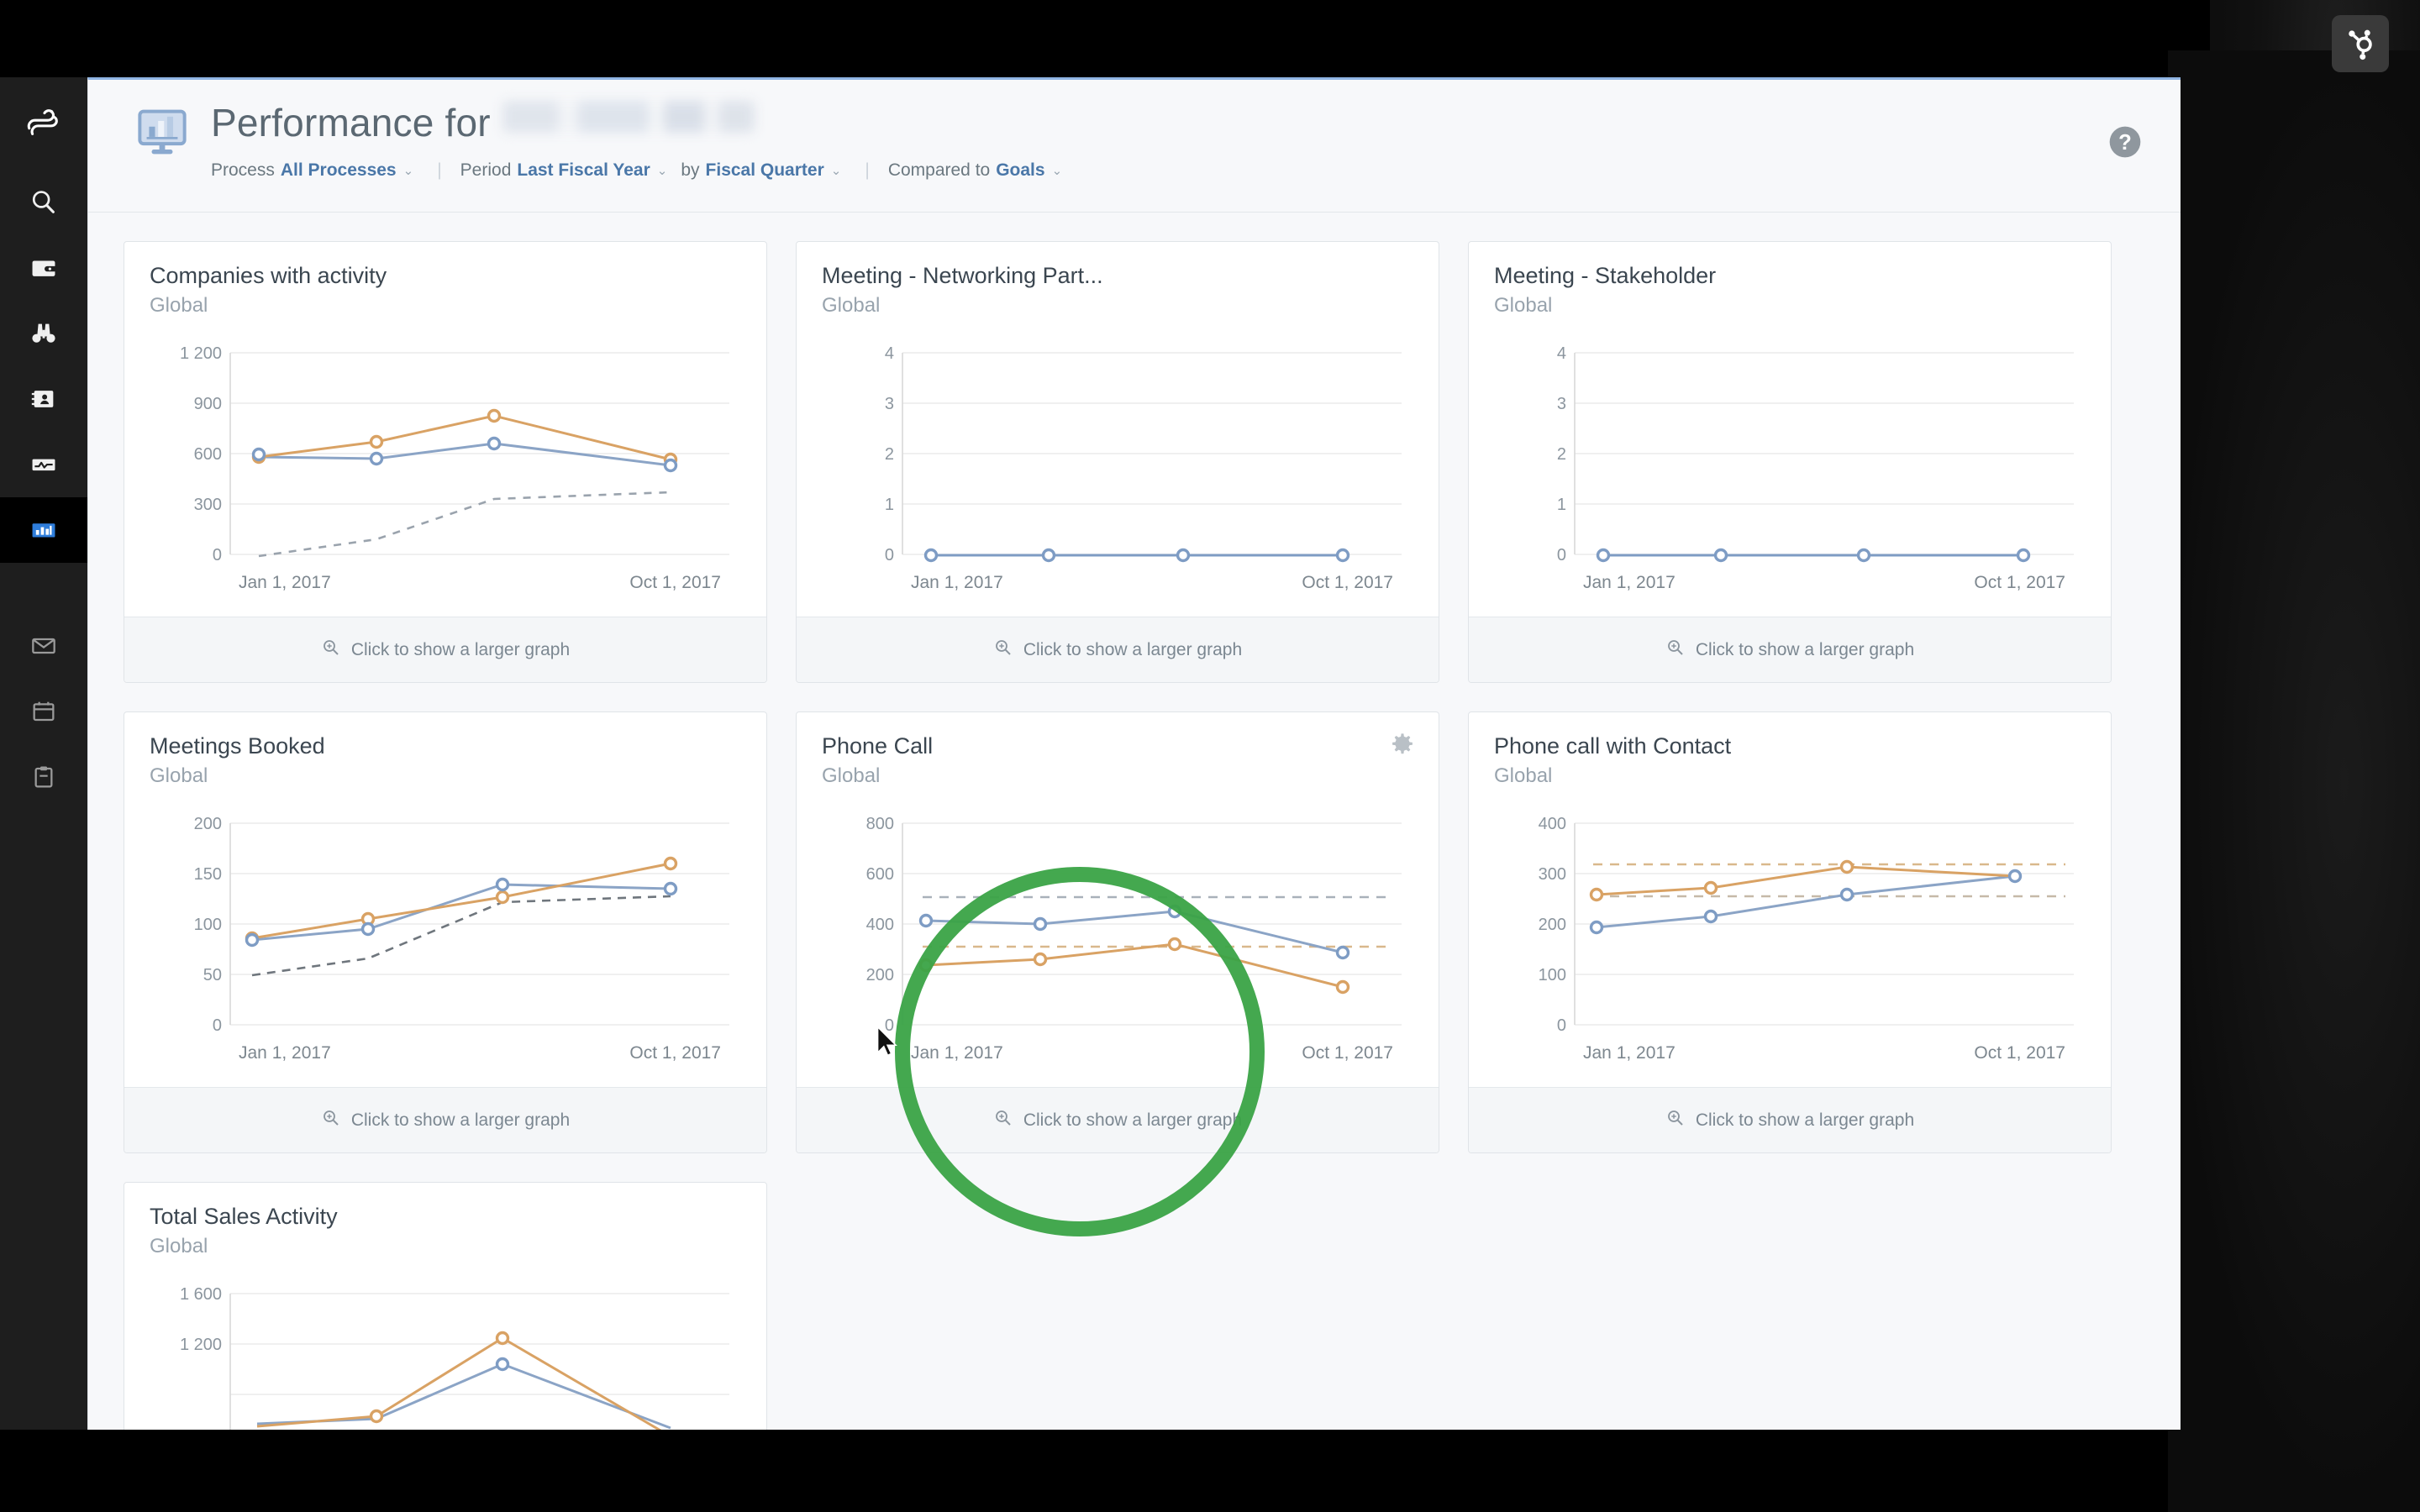 The image size is (2420, 1512). I want to click on svg-text: 600, so click(880, 874).